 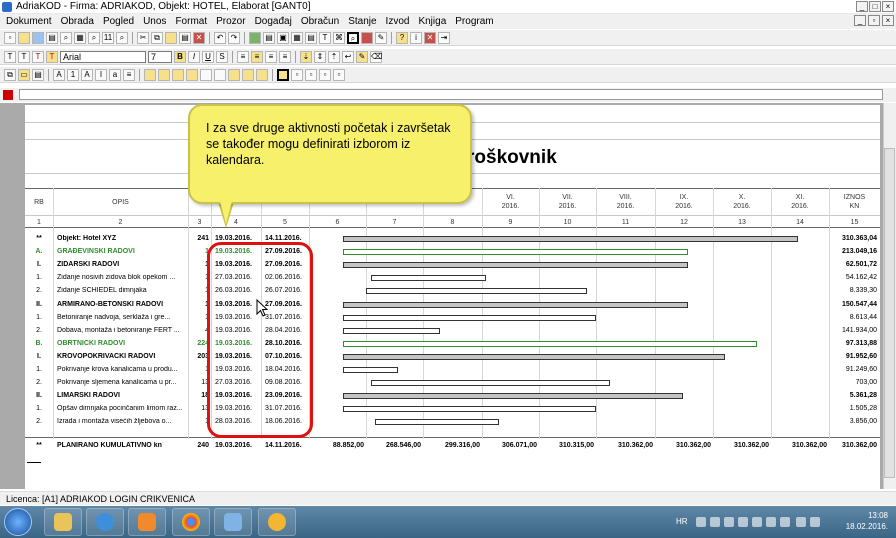 What do you see at coordinates (38, 56) in the screenshot?
I see `text-color-icon: T` at bounding box center [38, 56].